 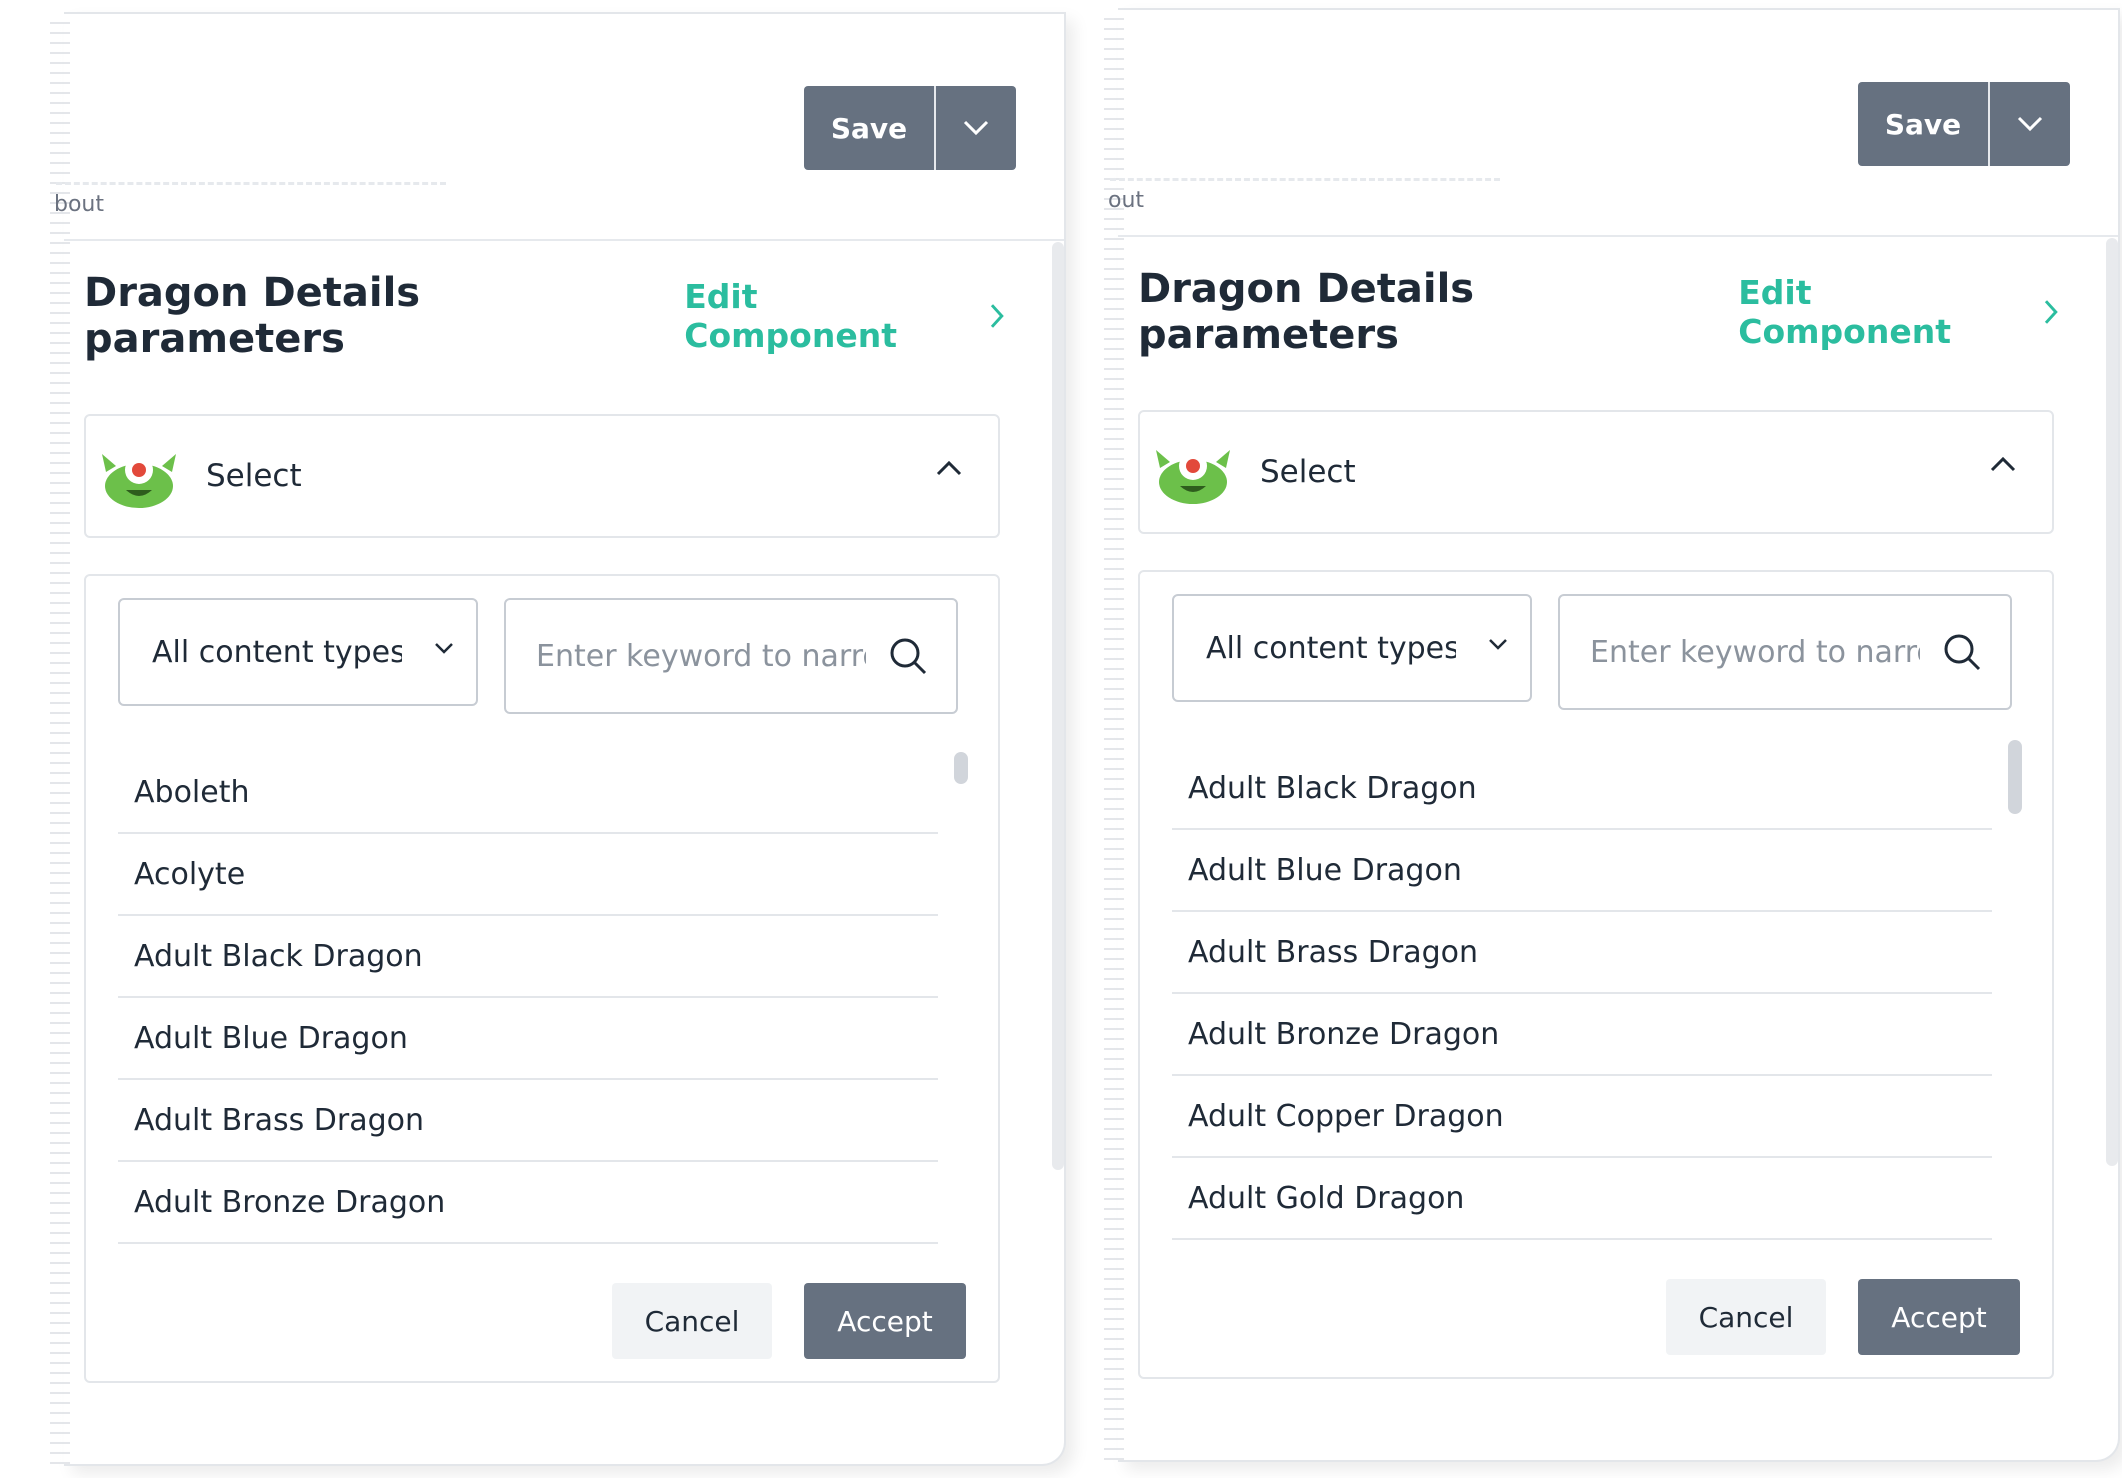 I want to click on top-area: Save bout, so click(x=559, y=127).